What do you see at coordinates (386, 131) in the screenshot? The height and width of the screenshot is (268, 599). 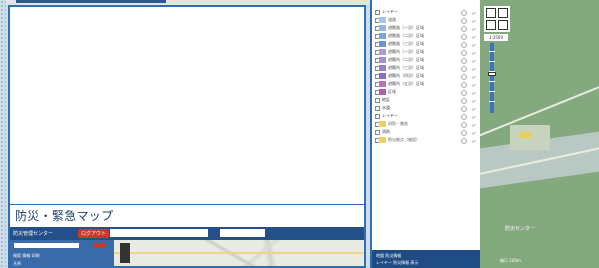 I see `layer-label: 消防` at bounding box center [386, 131].